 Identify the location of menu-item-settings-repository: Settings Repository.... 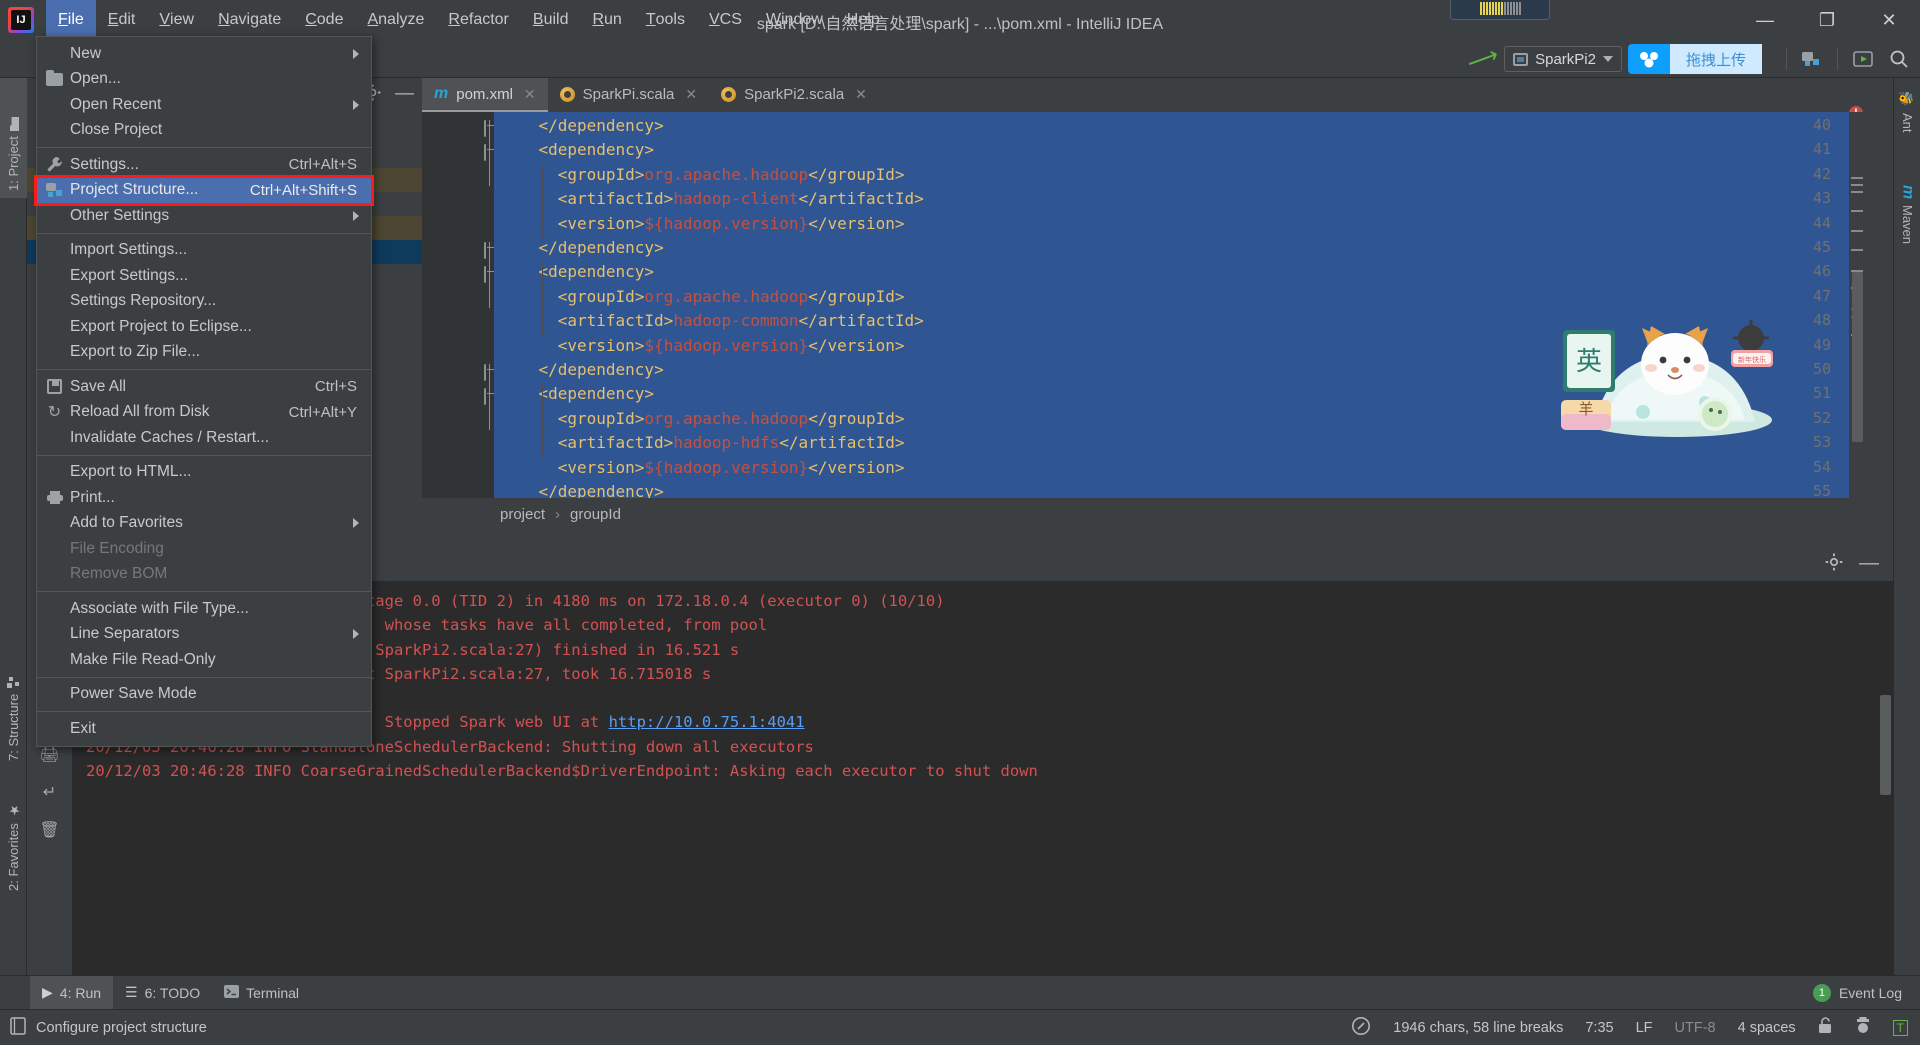
(204, 302).